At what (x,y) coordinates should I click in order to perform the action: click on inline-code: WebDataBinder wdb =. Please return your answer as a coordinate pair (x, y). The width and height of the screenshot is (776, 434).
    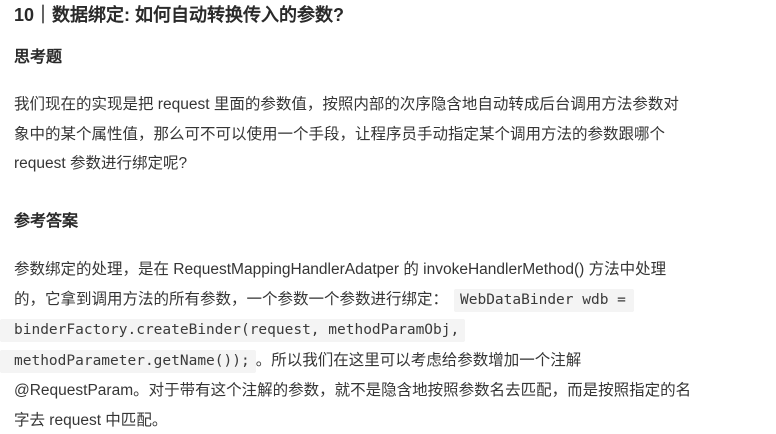
    Looking at the image, I should click on (544, 300).